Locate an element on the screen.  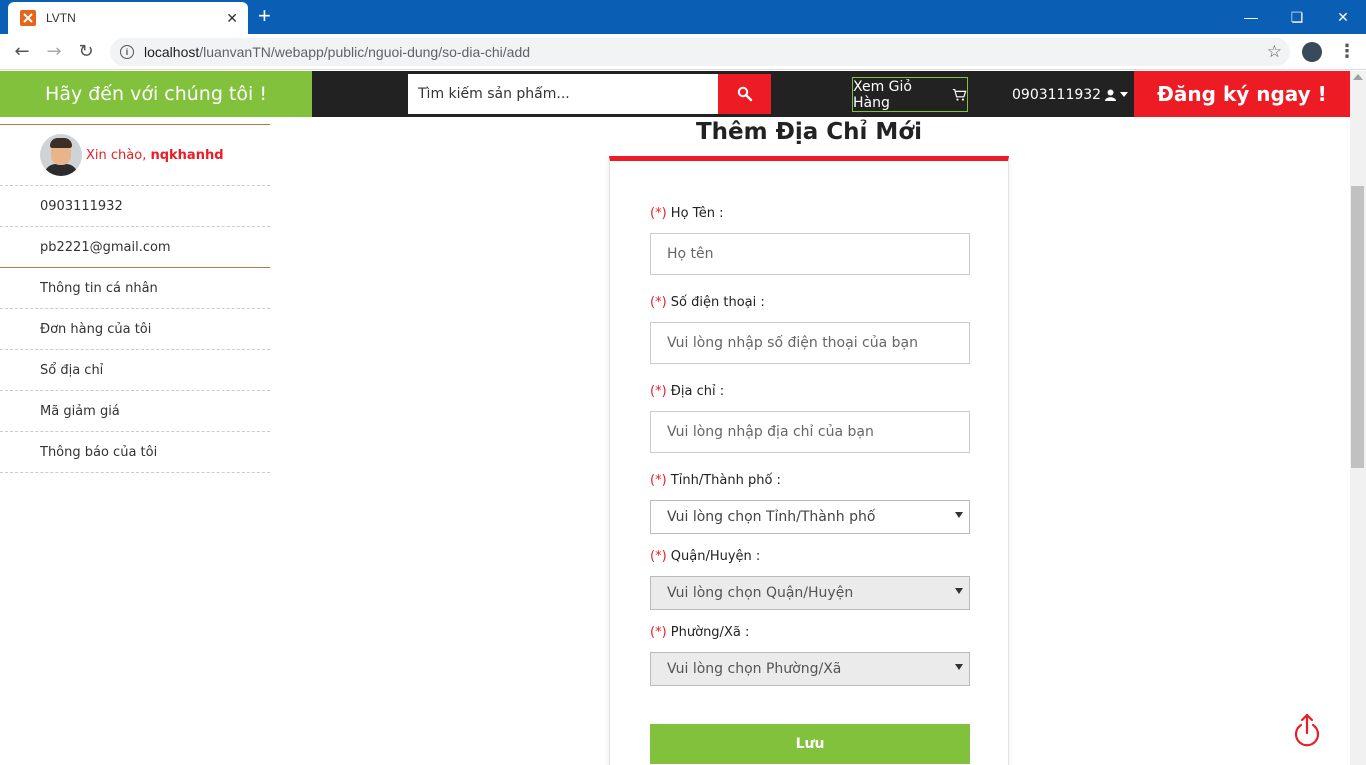
name-label: (*) Họ Tên : is located at coordinates (687, 213).